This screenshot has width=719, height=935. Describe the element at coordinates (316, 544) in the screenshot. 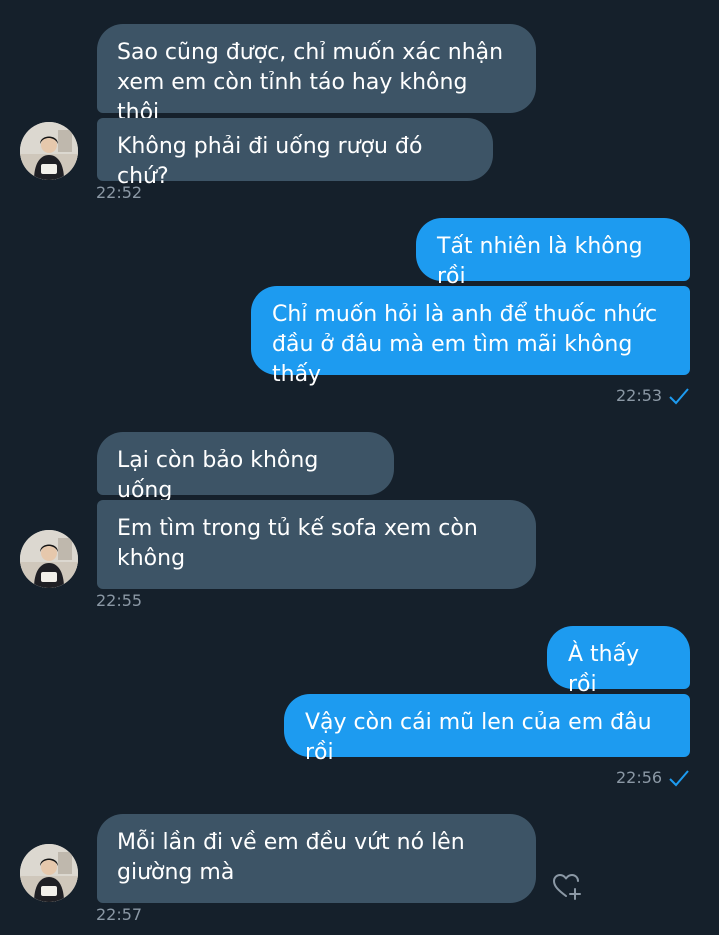

I see `incoming-message: Em tìm trong tủ kế sofa xem còn không` at that location.